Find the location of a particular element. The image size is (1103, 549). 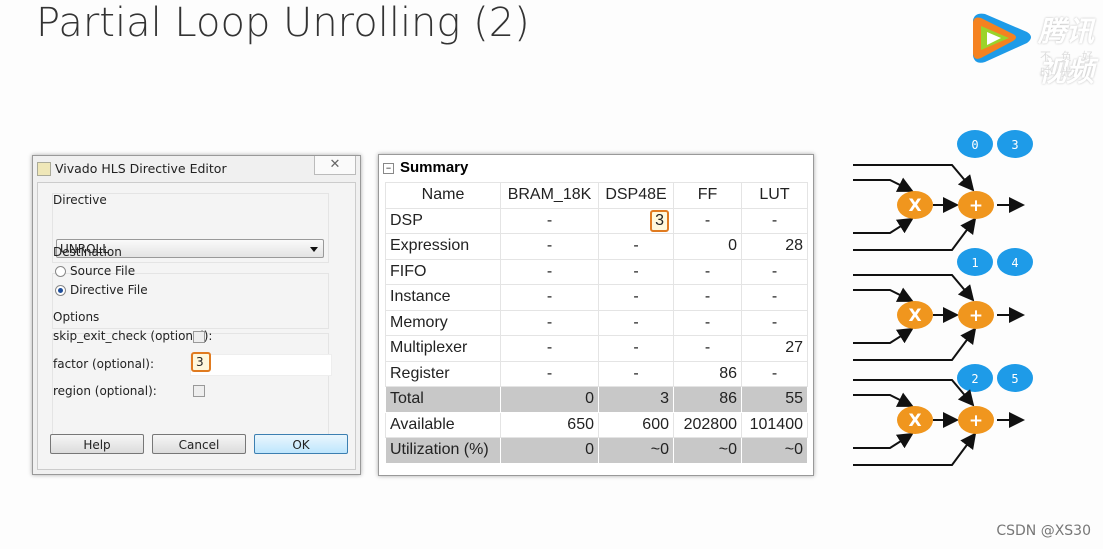

row-name: Utilization (%) is located at coordinates (443, 450).